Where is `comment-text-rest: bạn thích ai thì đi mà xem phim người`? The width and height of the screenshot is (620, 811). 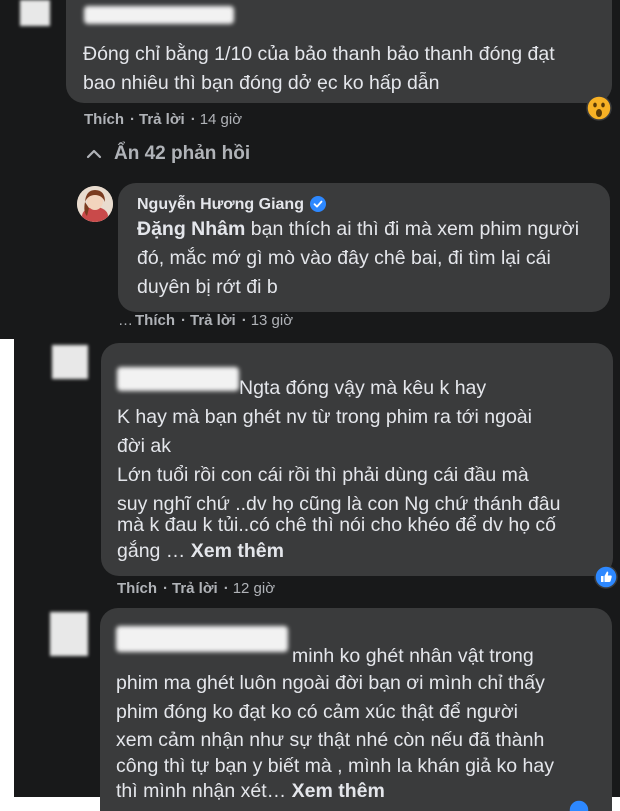 comment-text-rest: bạn thích ai thì đi mà xem phim người is located at coordinates (412, 229).